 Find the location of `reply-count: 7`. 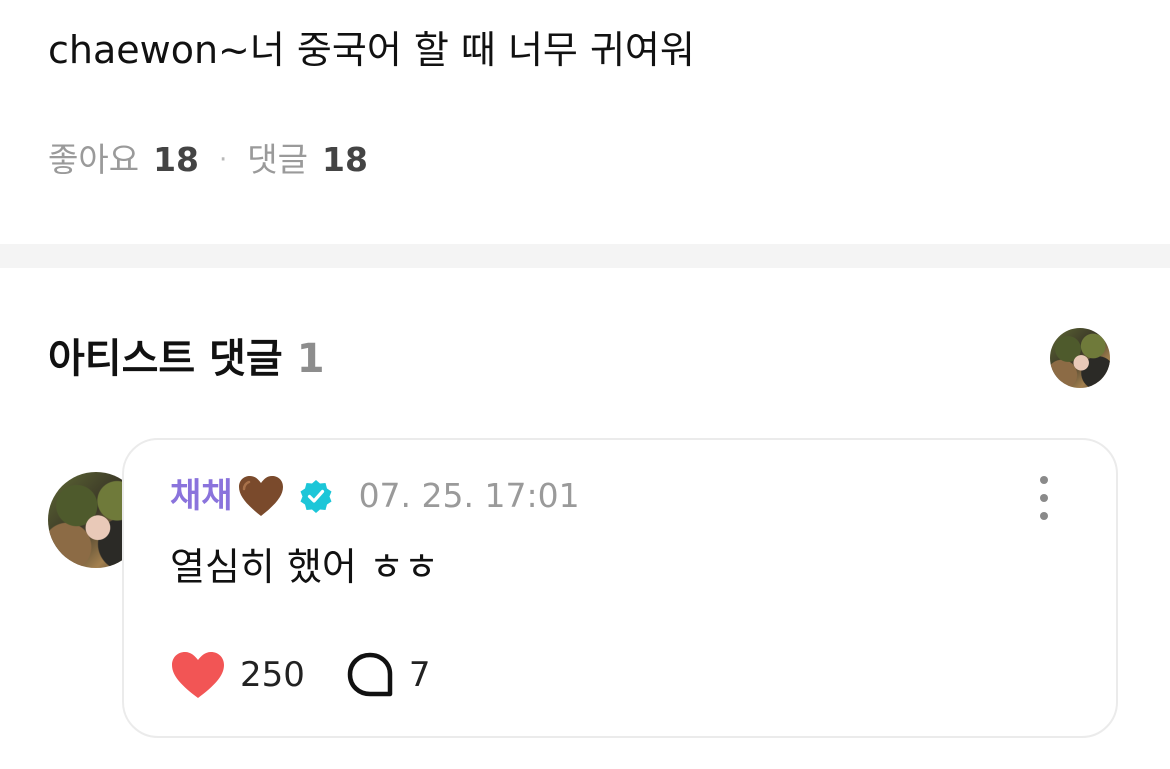

reply-count: 7 is located at coordinates (419, 675).